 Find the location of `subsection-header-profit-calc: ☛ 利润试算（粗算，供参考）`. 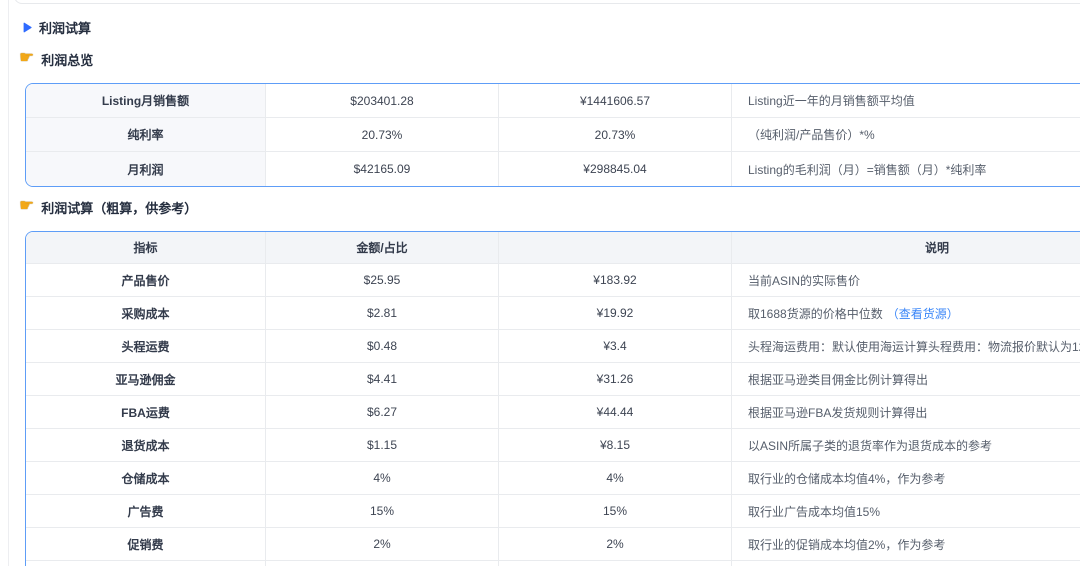

subsection-header-profit-calc: ☛ 利润试算（粗算，供参考） is located at coordinates (108, 207).